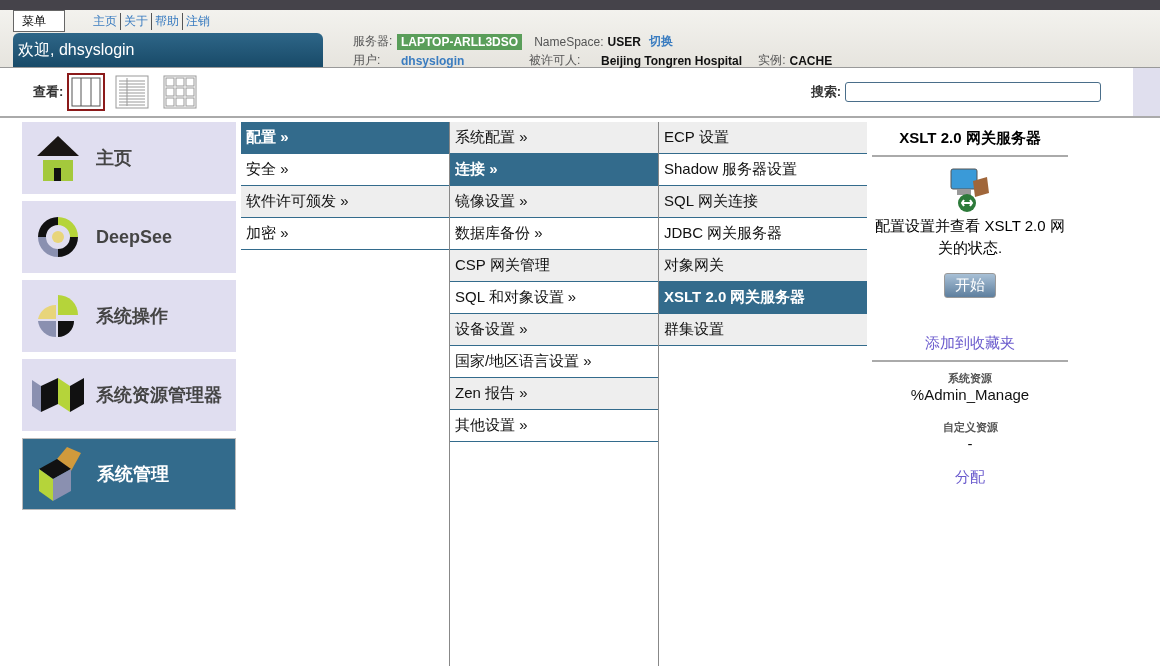  Describe the element at coordinates (133, 474) in the screenshot. I see `nav-tile-label: 系统管理` at that location.